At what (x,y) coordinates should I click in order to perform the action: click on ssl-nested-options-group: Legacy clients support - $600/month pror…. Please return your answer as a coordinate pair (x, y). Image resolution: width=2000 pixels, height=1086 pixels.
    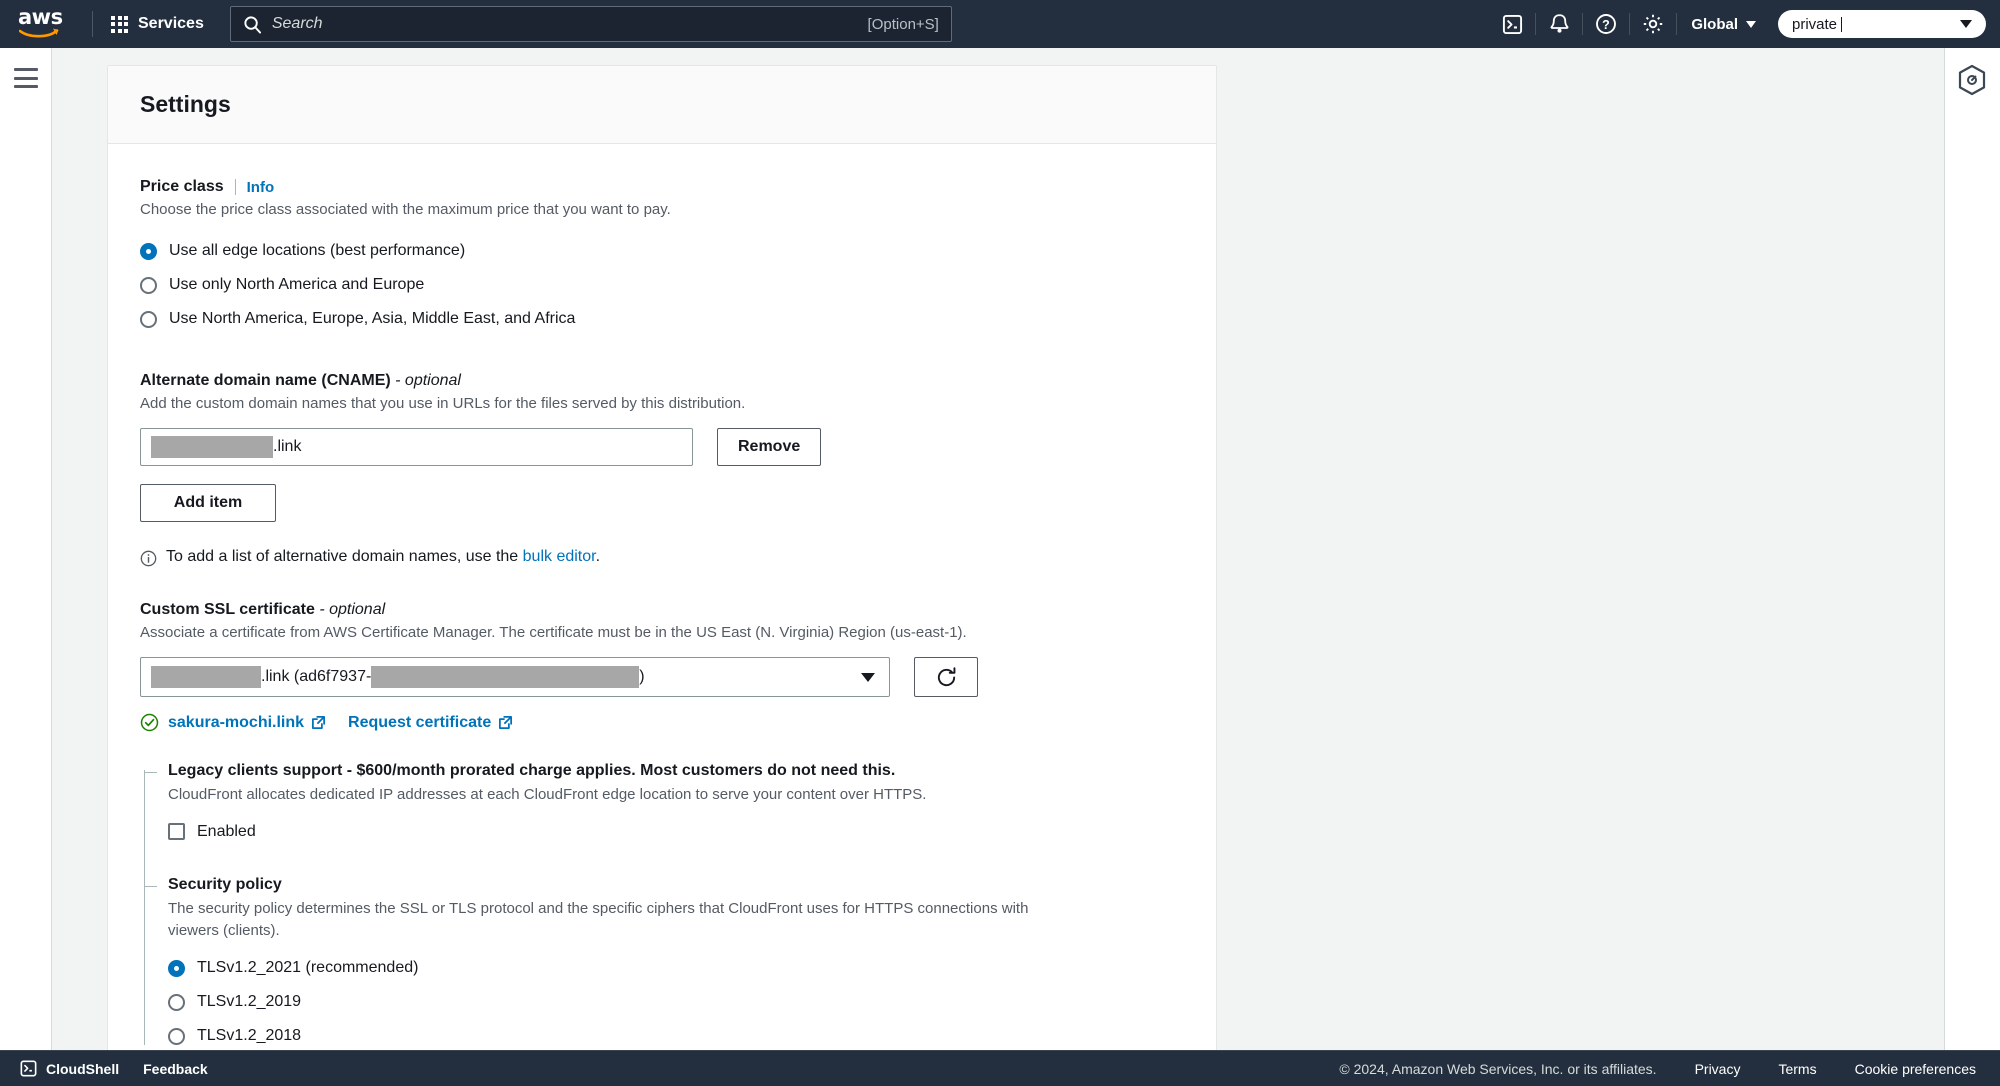
    Looking at the image, I should click on (662, 906).